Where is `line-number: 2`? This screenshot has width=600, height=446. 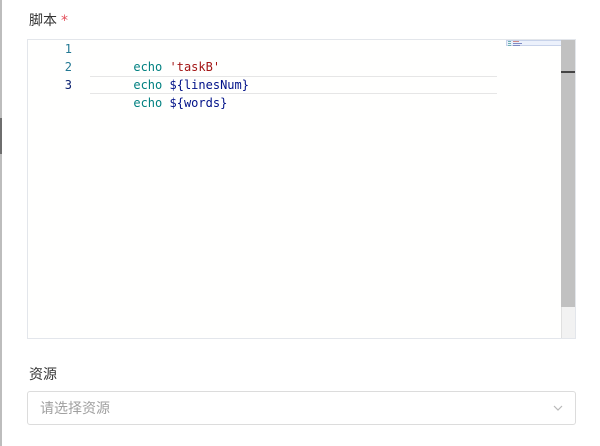 line-number: 2 is located at coordinates (68, 67).